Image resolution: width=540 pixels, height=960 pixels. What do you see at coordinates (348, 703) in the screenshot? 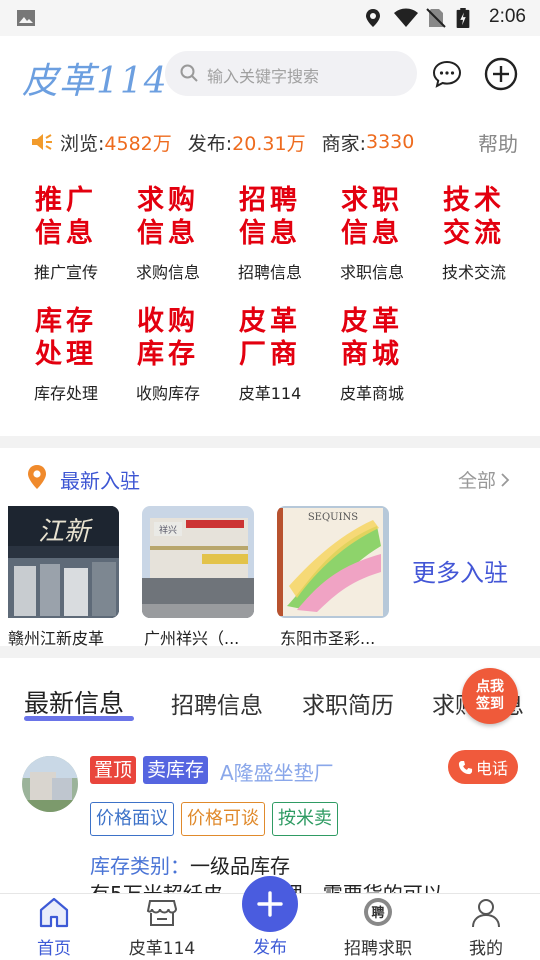
I see `tab-resumes: 求职简历` at bounding box center [348, 703].